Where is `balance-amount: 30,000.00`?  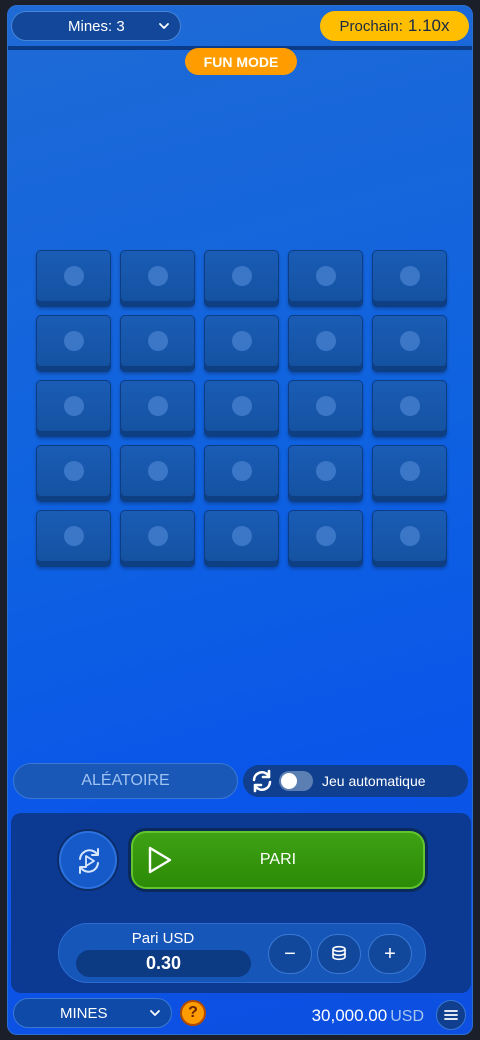 balance-amount: 30,000.00 is located at coordinates (349, 1015).